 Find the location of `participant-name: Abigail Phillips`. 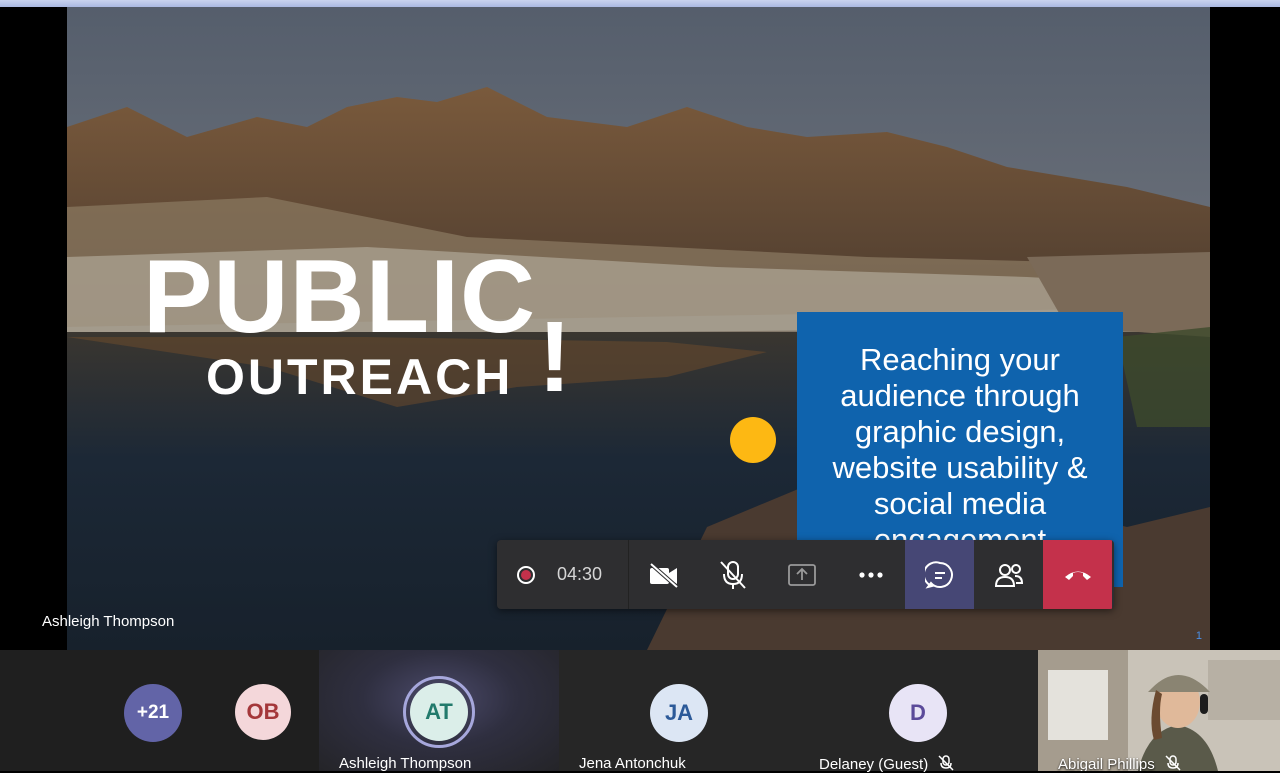

participant-name: Abigail Phillips is located at coordinates (1119, 763).